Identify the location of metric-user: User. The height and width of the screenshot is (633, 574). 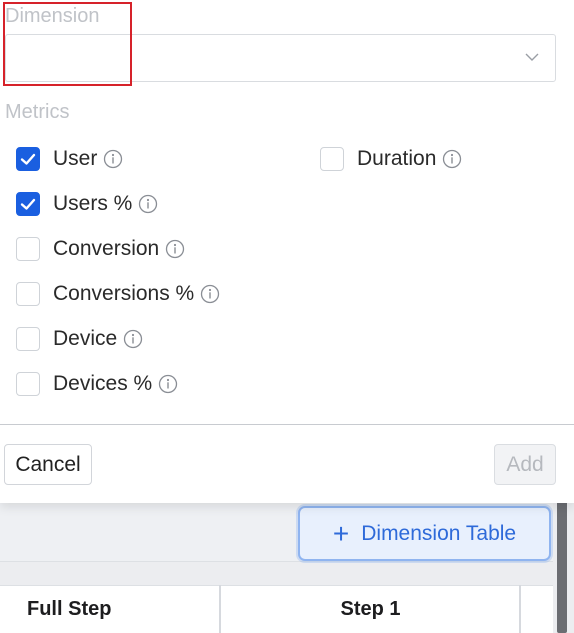
(69, 159).